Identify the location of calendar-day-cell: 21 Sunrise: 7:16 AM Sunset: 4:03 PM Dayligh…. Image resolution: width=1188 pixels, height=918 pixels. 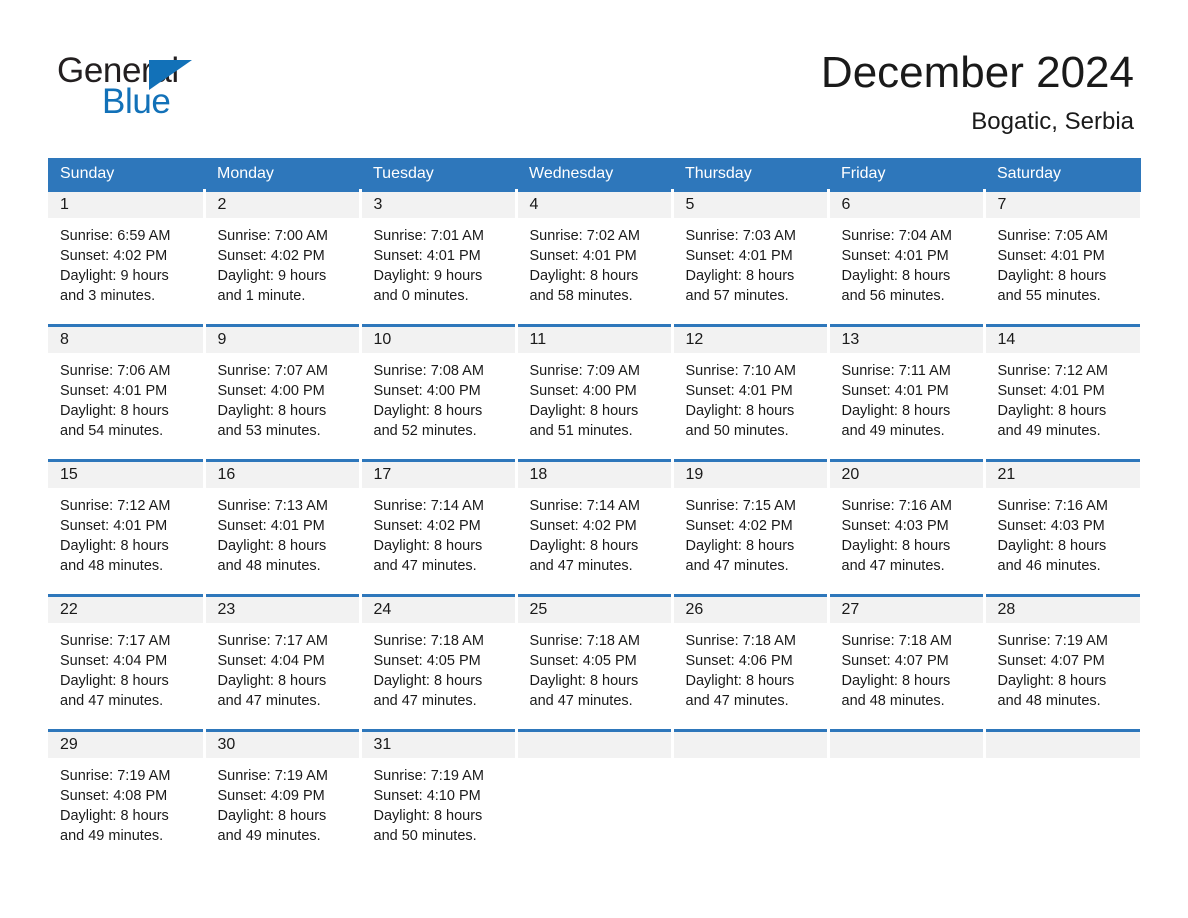
(1062, 527).